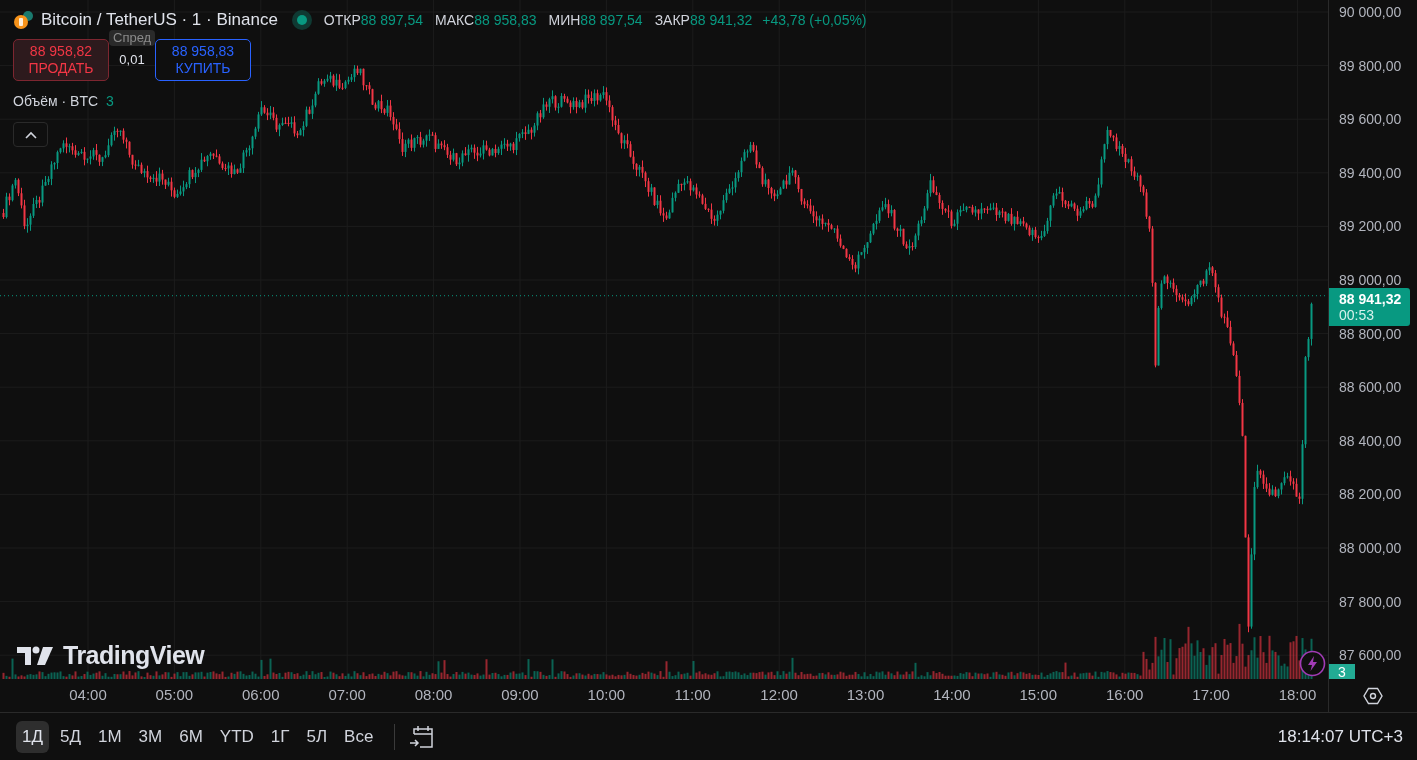 This screenshot has height=760, width=1417. What do you see at coordinates (1370, 601) in the screenshot?
I see `price-axis-label: 87 800,00` at bounding box center [1370, 601].